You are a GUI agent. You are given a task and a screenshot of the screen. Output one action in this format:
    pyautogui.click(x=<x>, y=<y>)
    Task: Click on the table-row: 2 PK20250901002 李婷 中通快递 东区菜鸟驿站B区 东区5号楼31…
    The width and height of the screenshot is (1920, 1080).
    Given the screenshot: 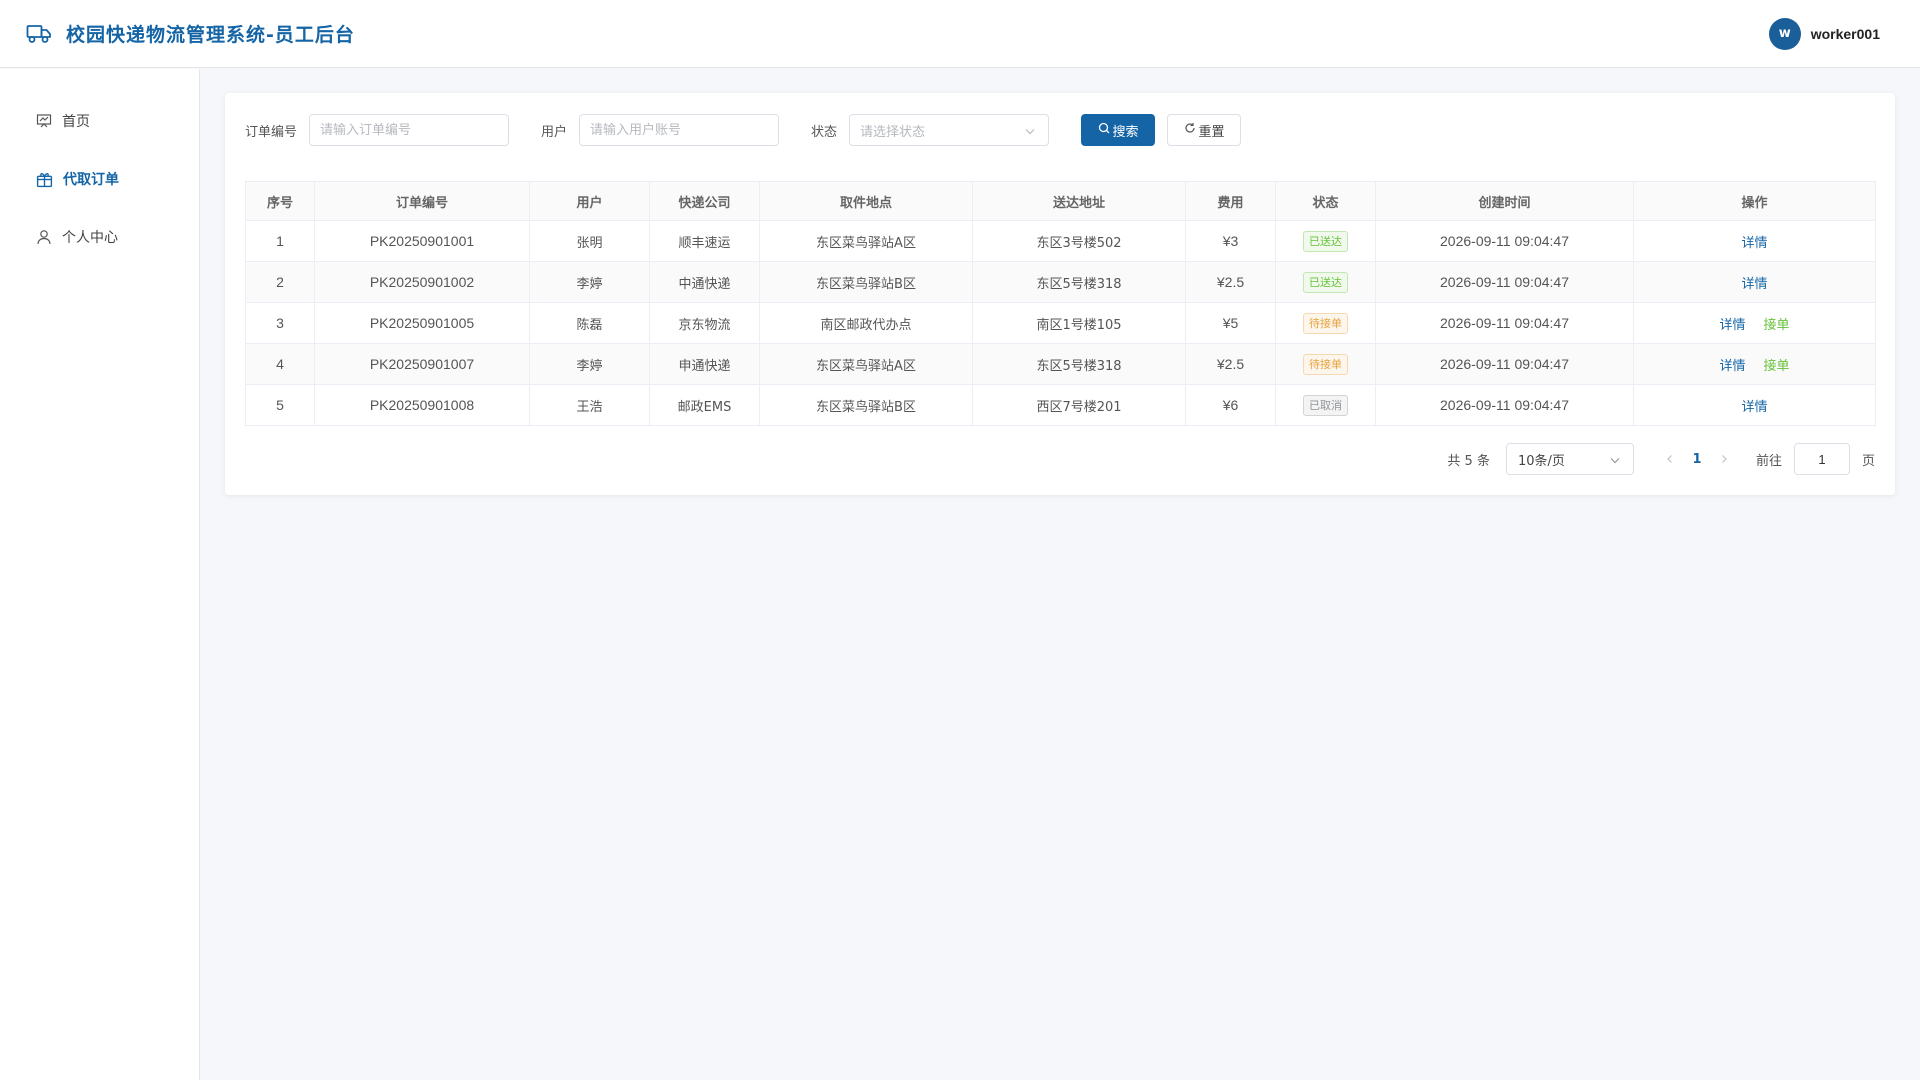 What is the action you would take?
    pyautogui.click(x=1060, y=282)
    